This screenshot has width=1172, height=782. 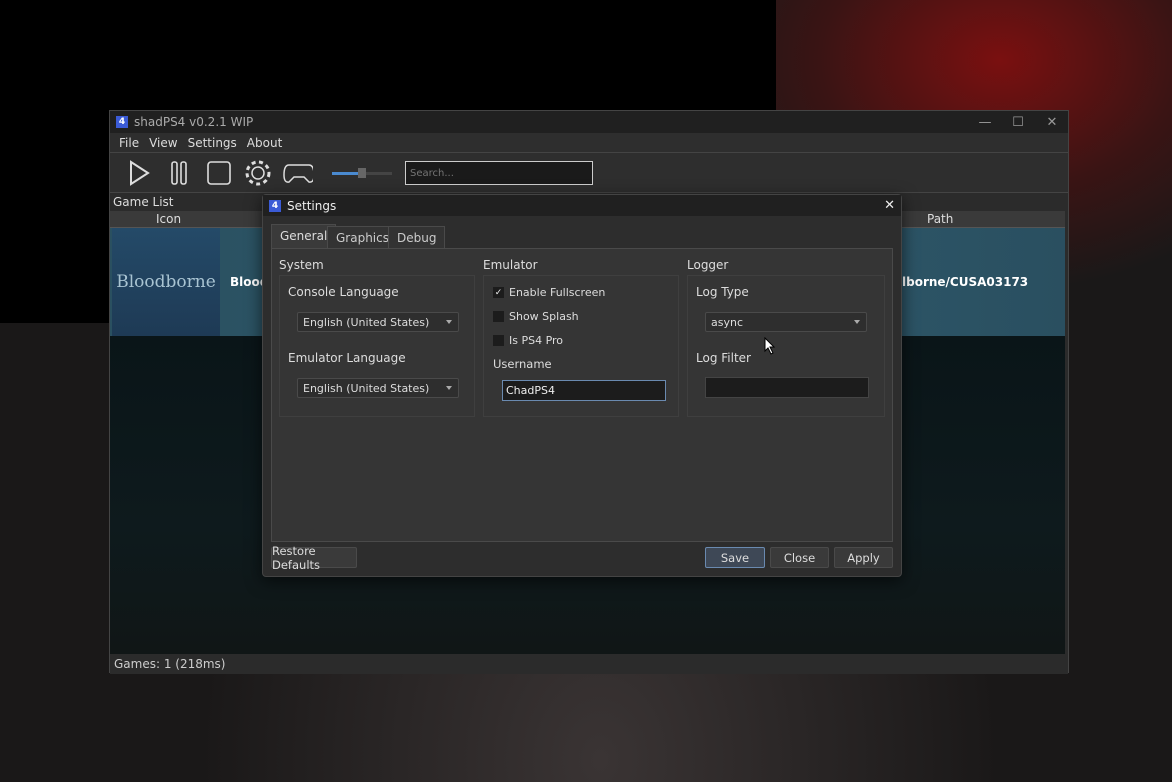 I want to click on dialog-close-icon: ✕, so click(x=889, y=205).